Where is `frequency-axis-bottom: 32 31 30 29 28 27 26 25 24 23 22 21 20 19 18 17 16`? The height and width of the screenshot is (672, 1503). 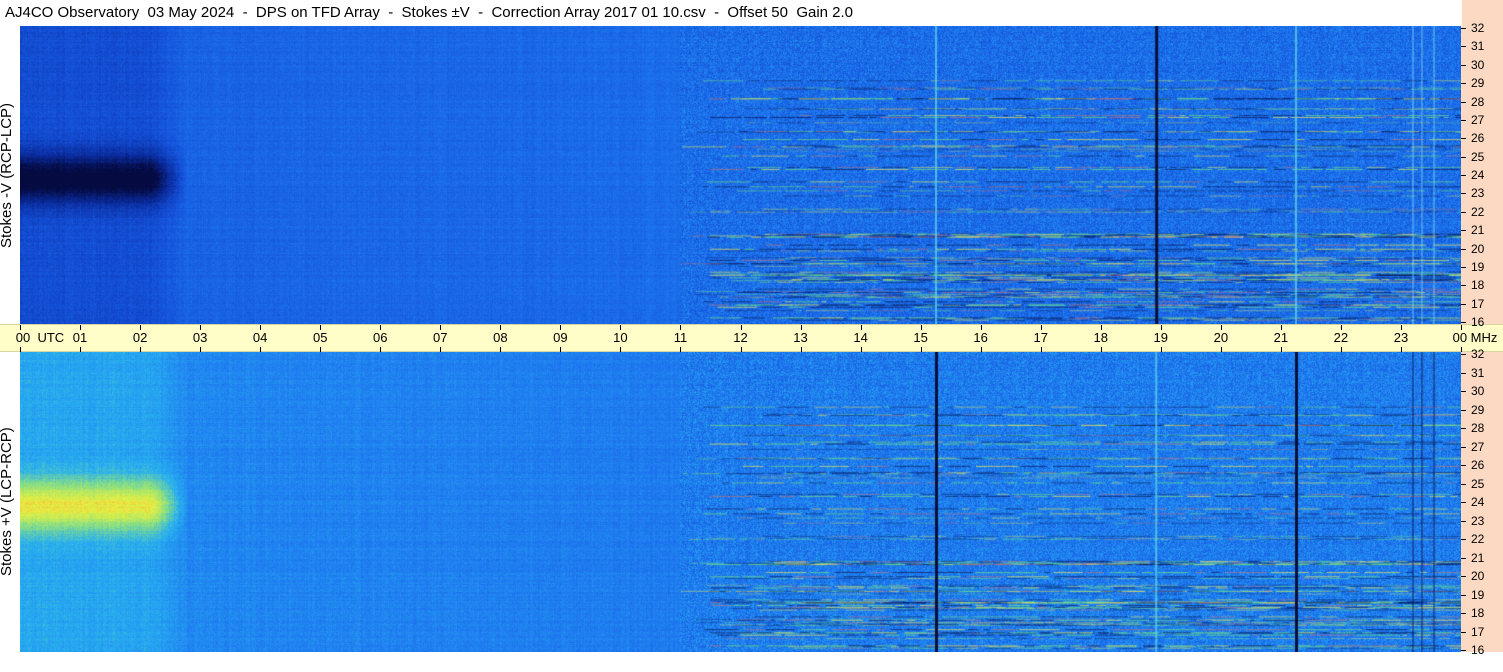 frequency-axis-bottom: 32 31 30 29 28 27 26 25 24 23 22 21 20 19 18 17 16 is located at coordinates (1482, 502).